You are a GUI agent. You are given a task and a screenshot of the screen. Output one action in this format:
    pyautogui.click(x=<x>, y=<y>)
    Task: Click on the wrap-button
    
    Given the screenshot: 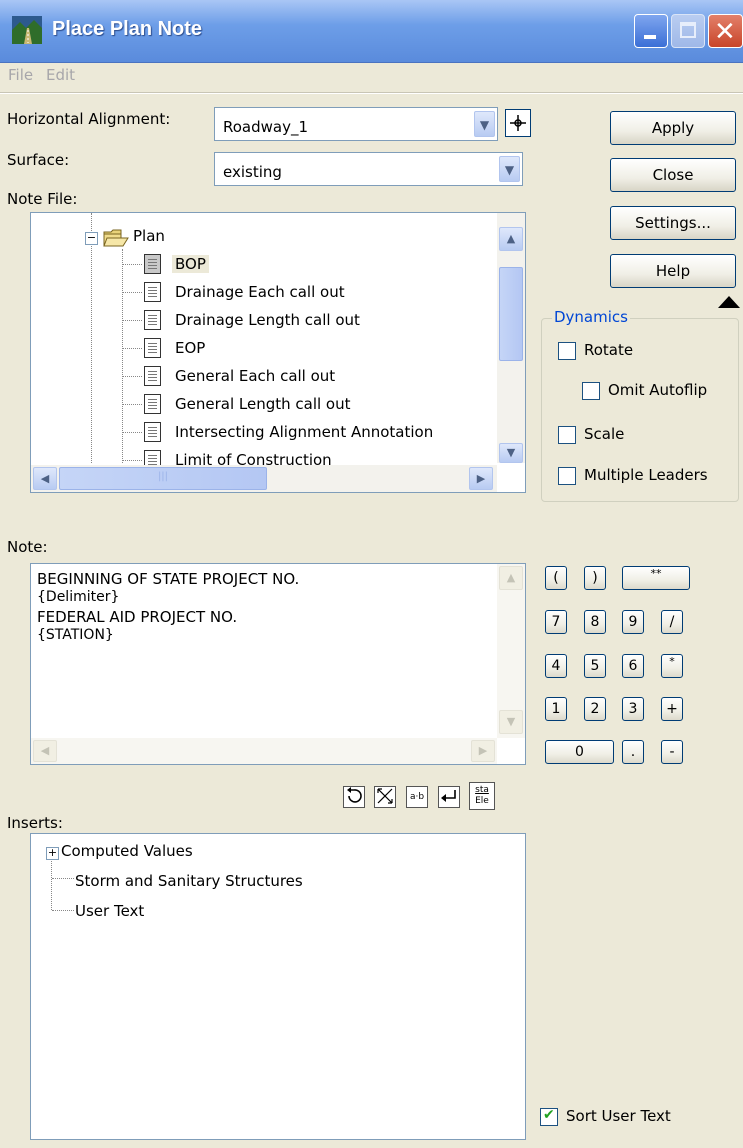 What is the action you would take?
    pyautogui.click(x=385, y=797)
    